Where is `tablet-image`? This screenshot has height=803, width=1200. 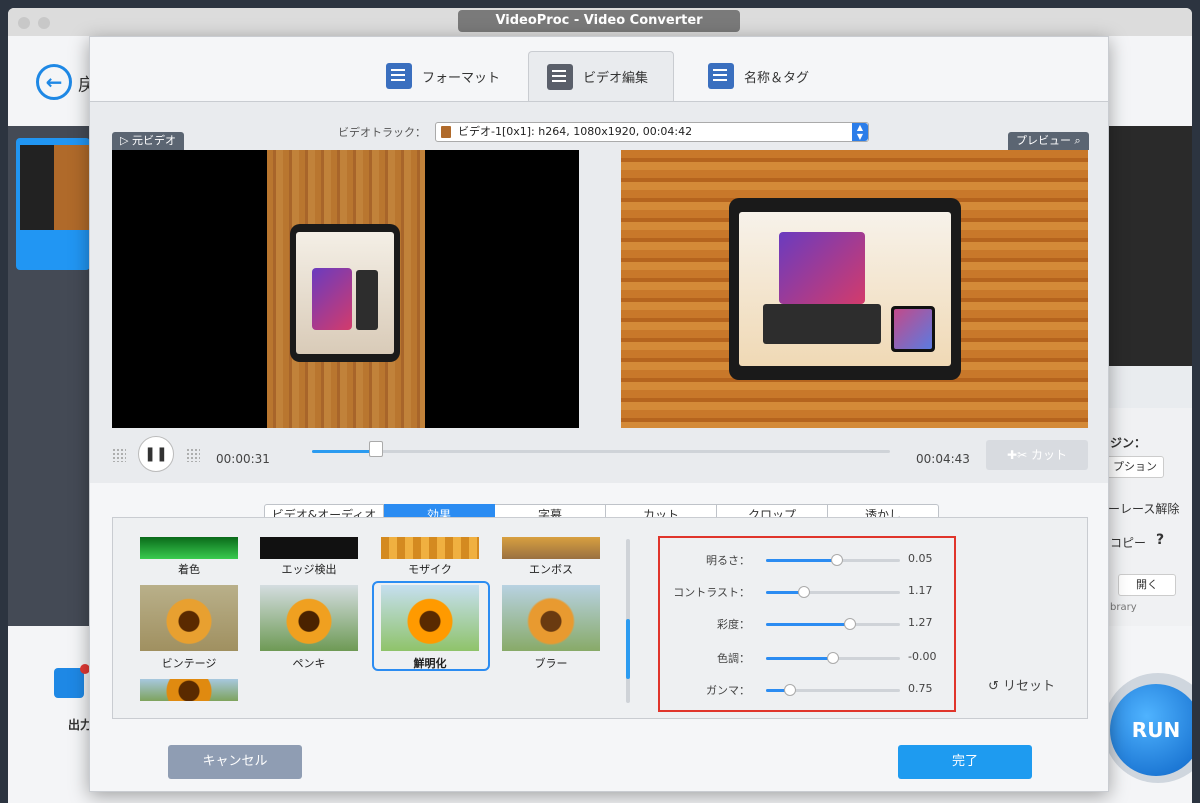
tablet-image is located at coordinates (345, 293).